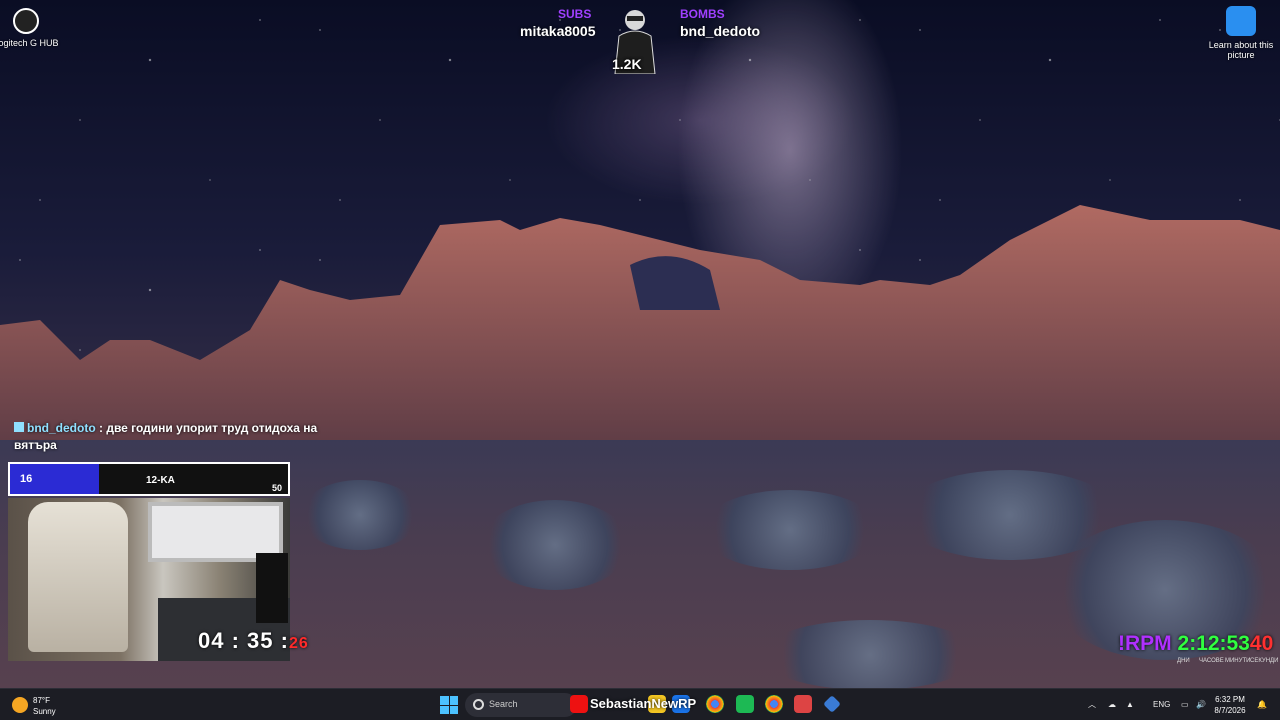 This screenshot has height=720, width=1280. Describe the element at coordinates (720, 31) in the screenshot. I see `top-bomb-username: bnd_dedoto` at that location.